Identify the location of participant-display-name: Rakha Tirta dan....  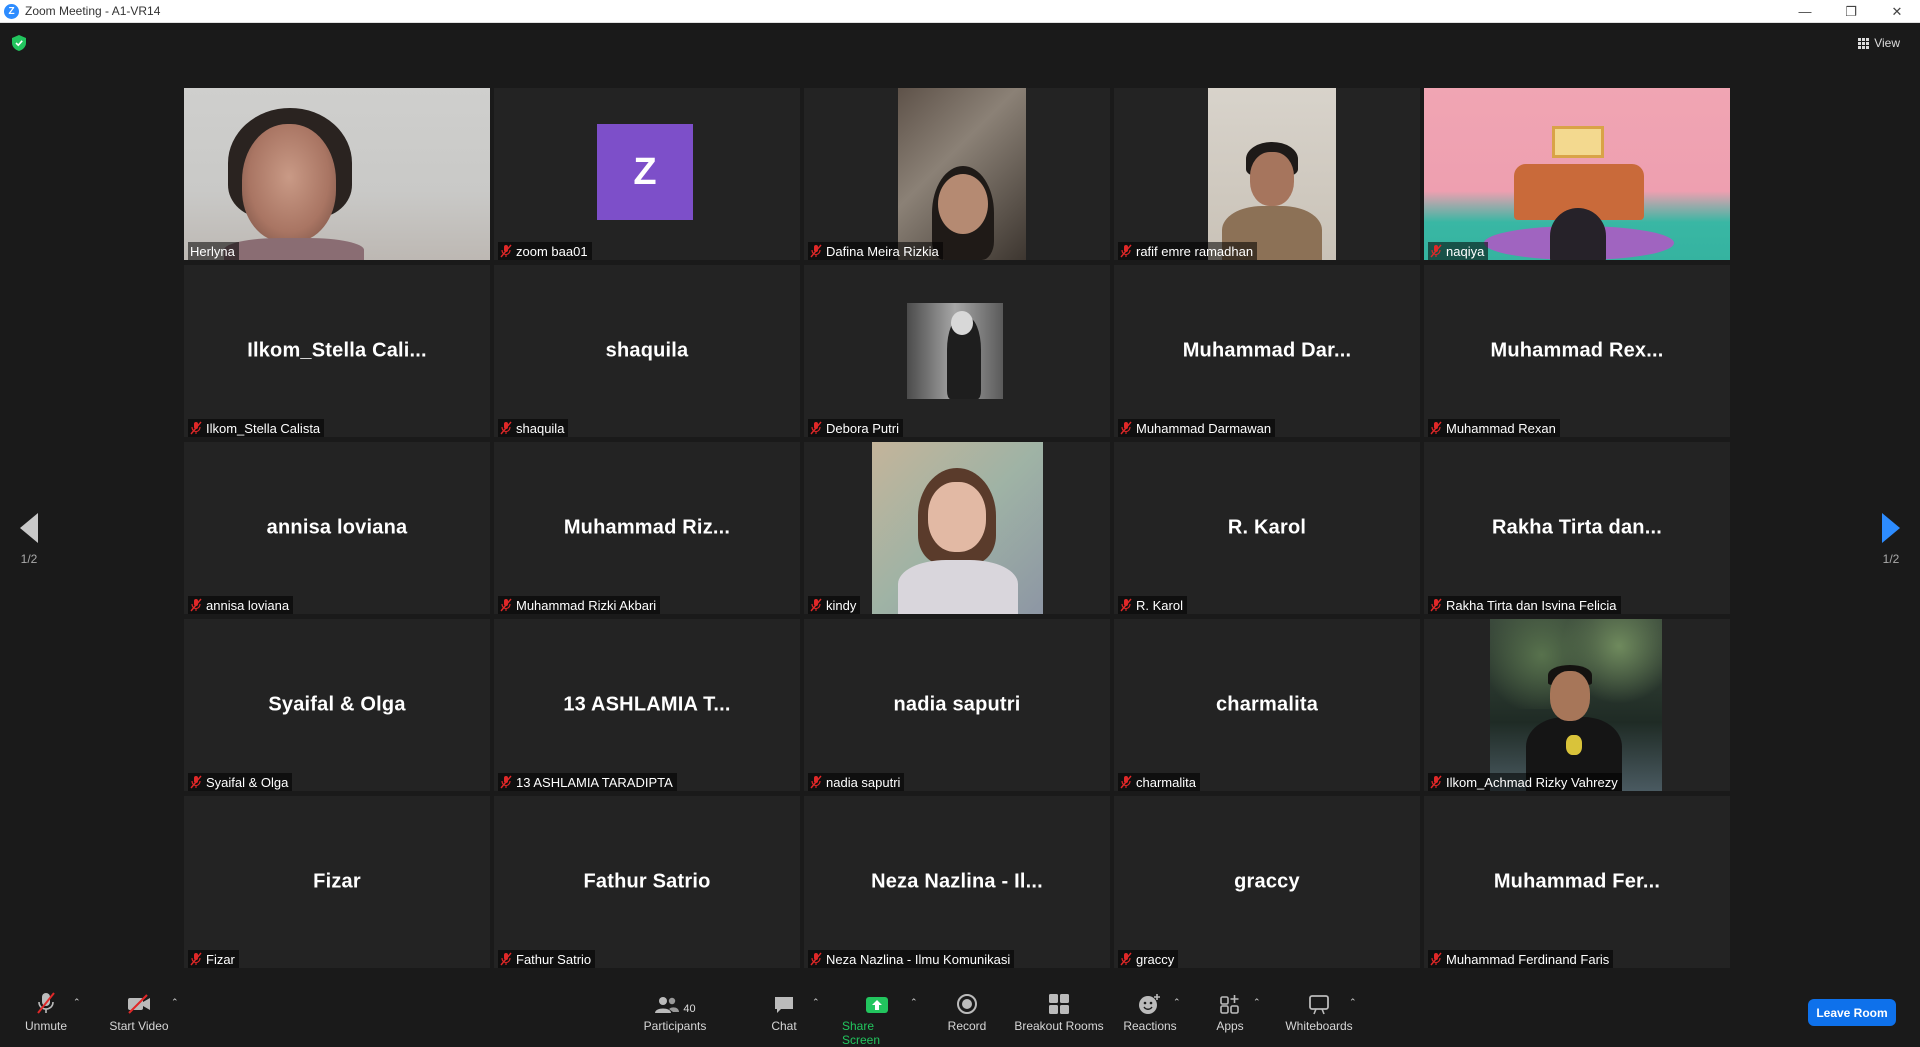
(1577, 527).